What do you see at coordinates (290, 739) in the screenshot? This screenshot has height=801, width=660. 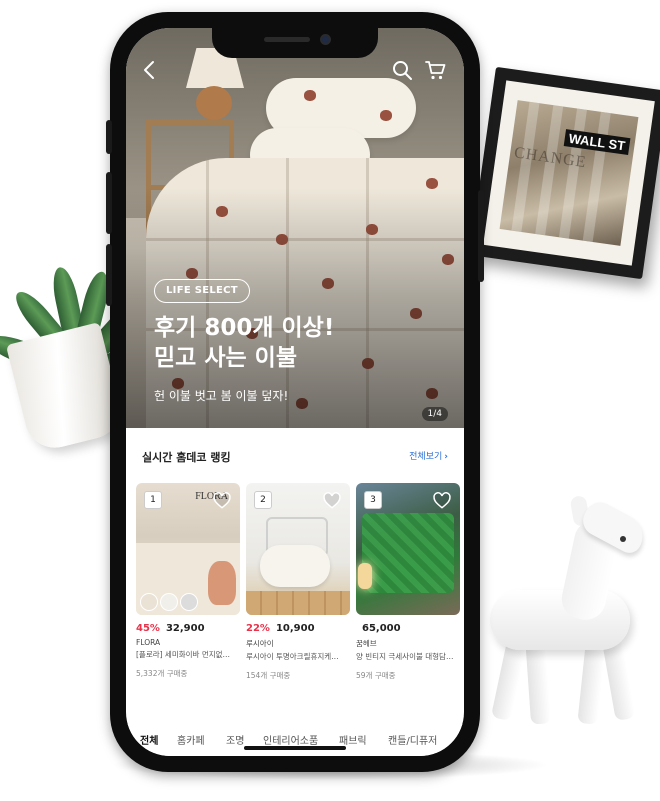 I see `tab-interior-props: 인테리어소품` at bounding box center [290, 739].